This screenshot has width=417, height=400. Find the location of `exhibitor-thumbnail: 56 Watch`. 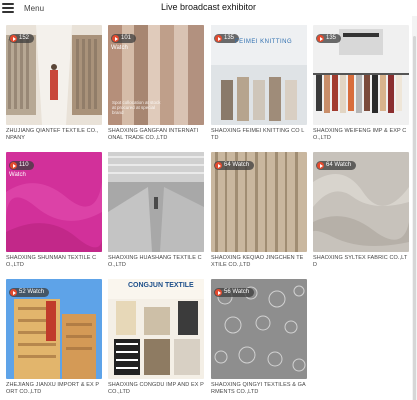

exhibitor-thumbnail: 56 Watch is located at coordinates (259, 329).